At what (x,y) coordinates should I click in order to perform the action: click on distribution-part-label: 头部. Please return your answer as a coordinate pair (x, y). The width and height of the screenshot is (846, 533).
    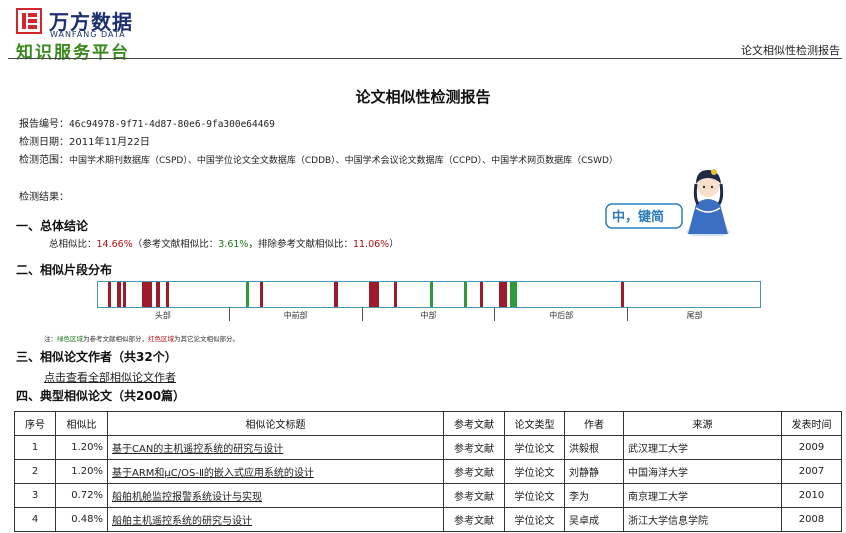
    Looking at the image, I should click on (163, 314).